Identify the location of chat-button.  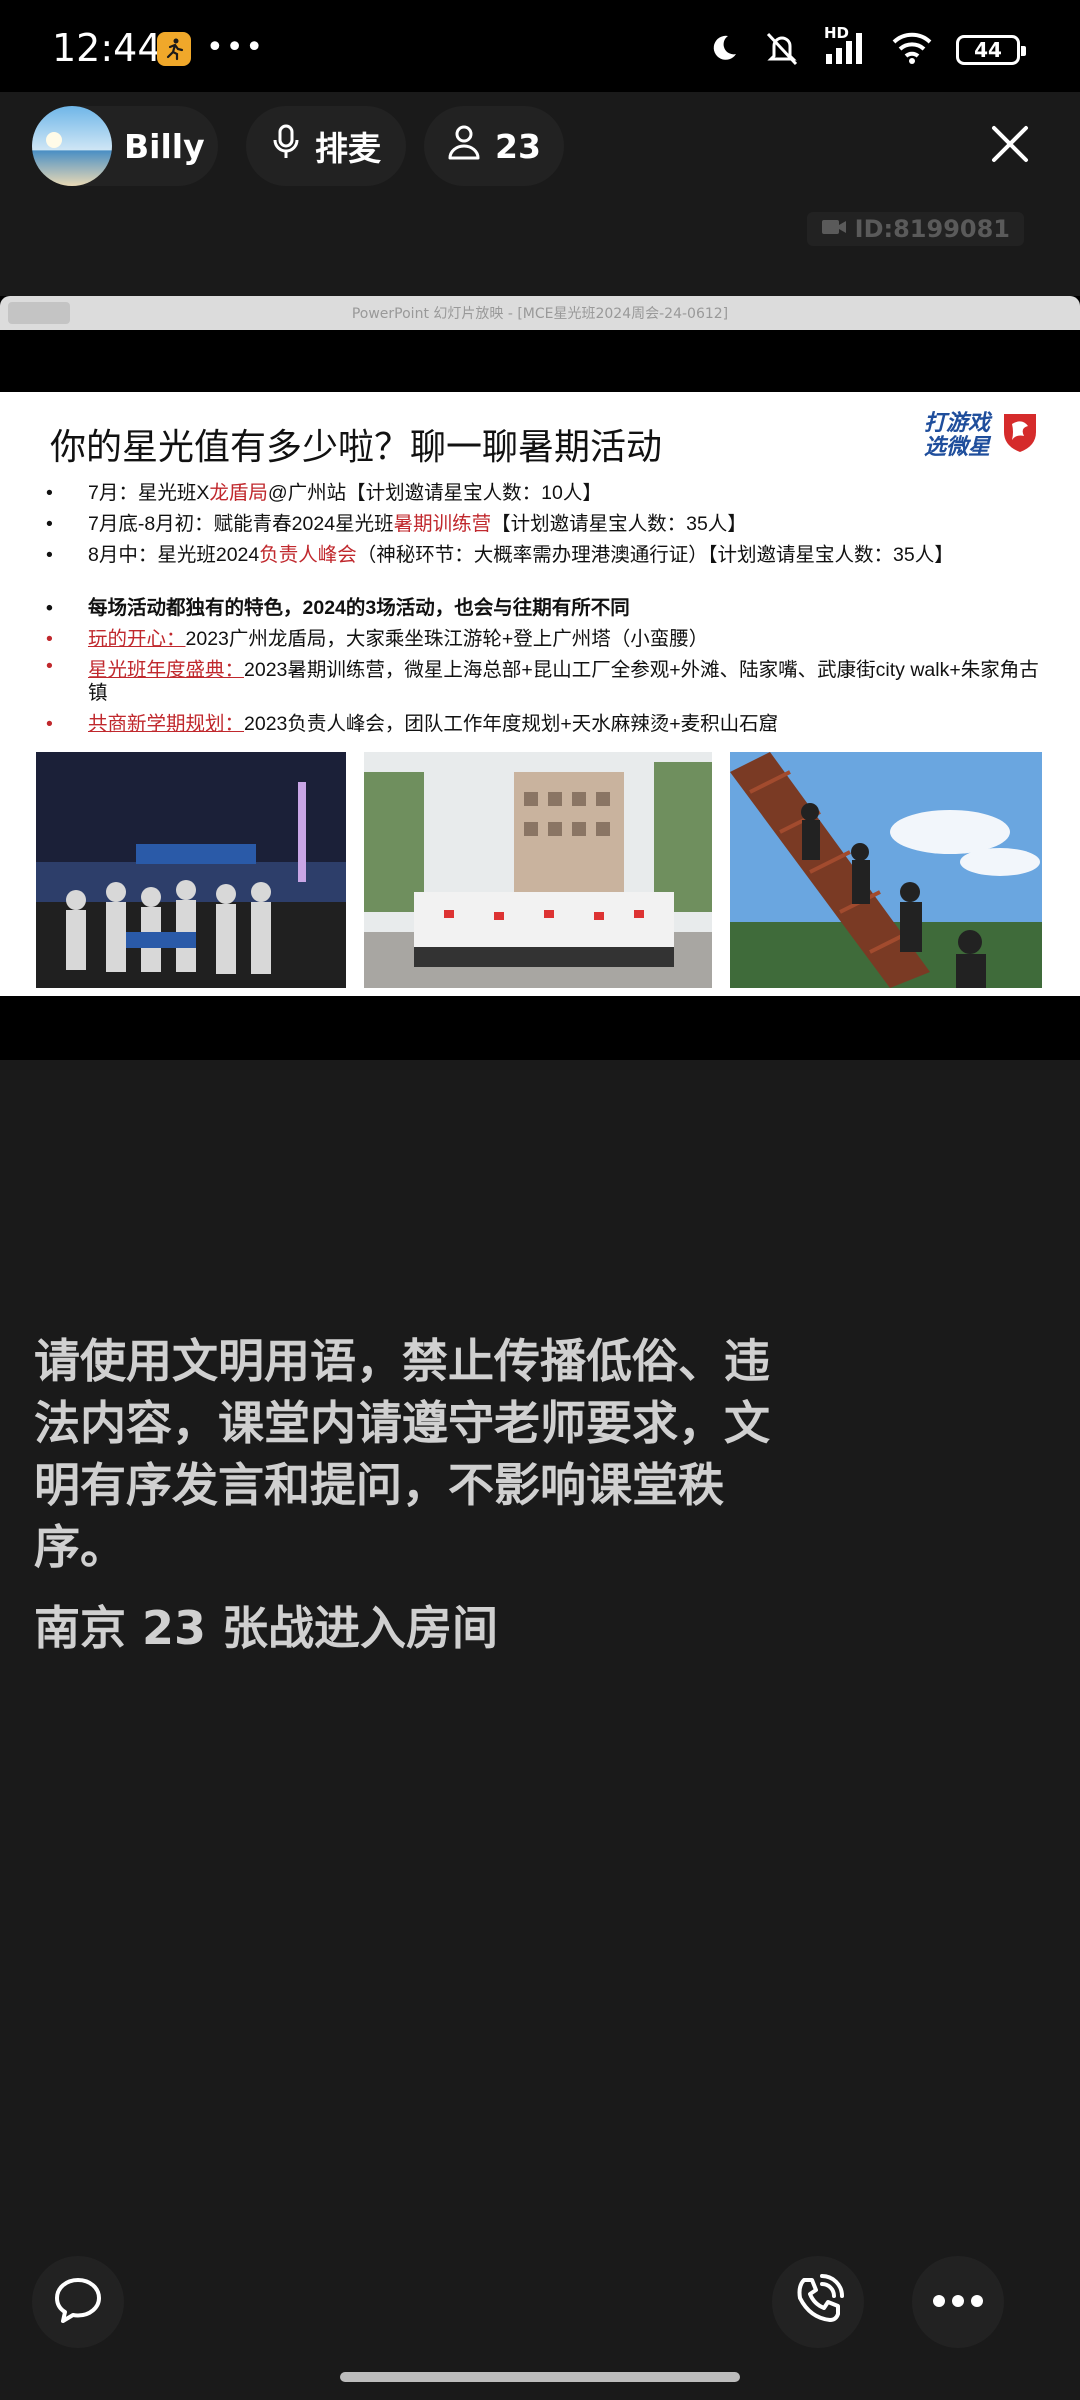
(78, 2302).